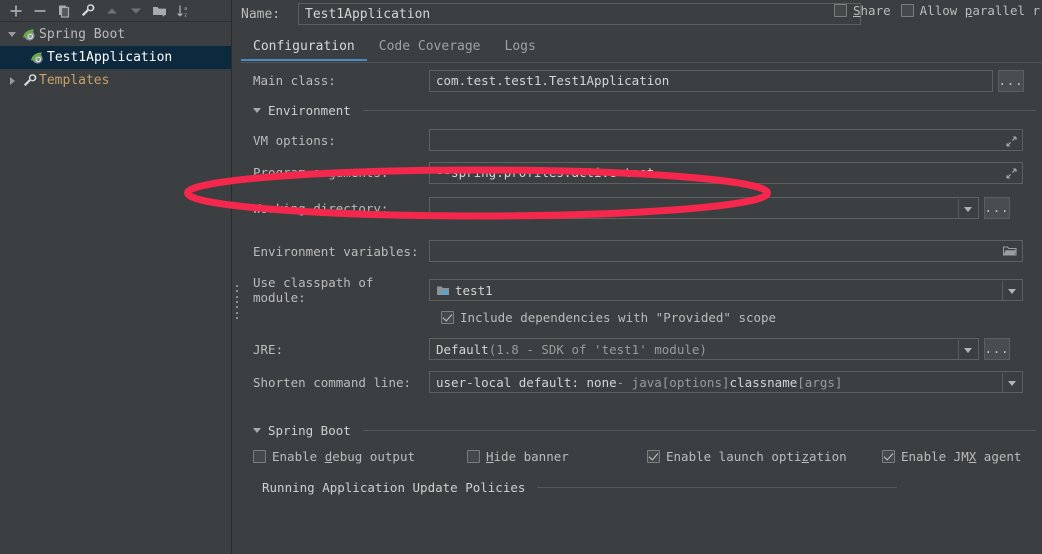 The image size is (1042, 554). What do you see at coordinates (321, 208) in the screenshot?
I see `working-directory-label: Working directory:` at bounding box center [321, 208].